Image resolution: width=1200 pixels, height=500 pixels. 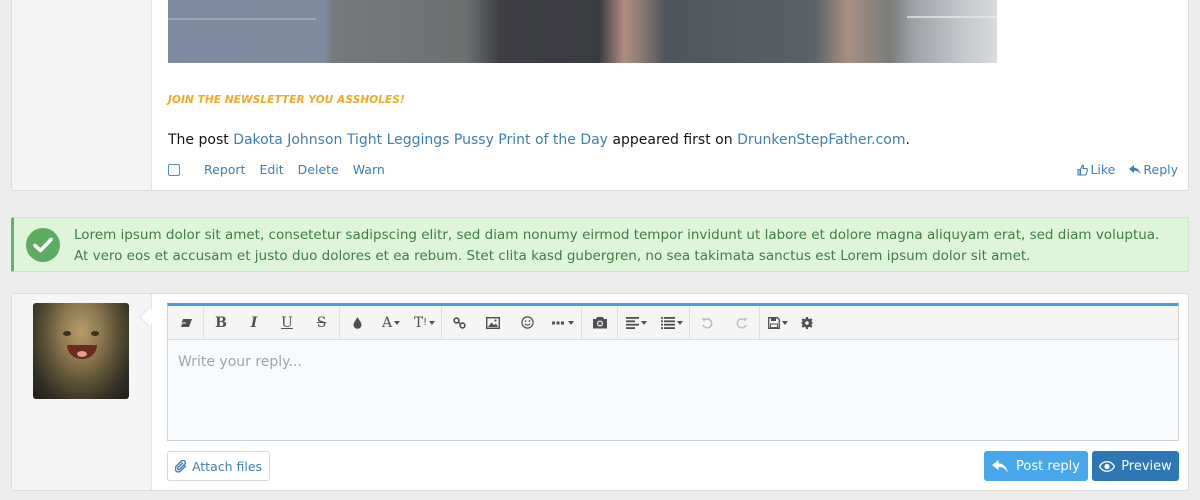 I want to click on font-icon: A, so click(x=387, y=322).